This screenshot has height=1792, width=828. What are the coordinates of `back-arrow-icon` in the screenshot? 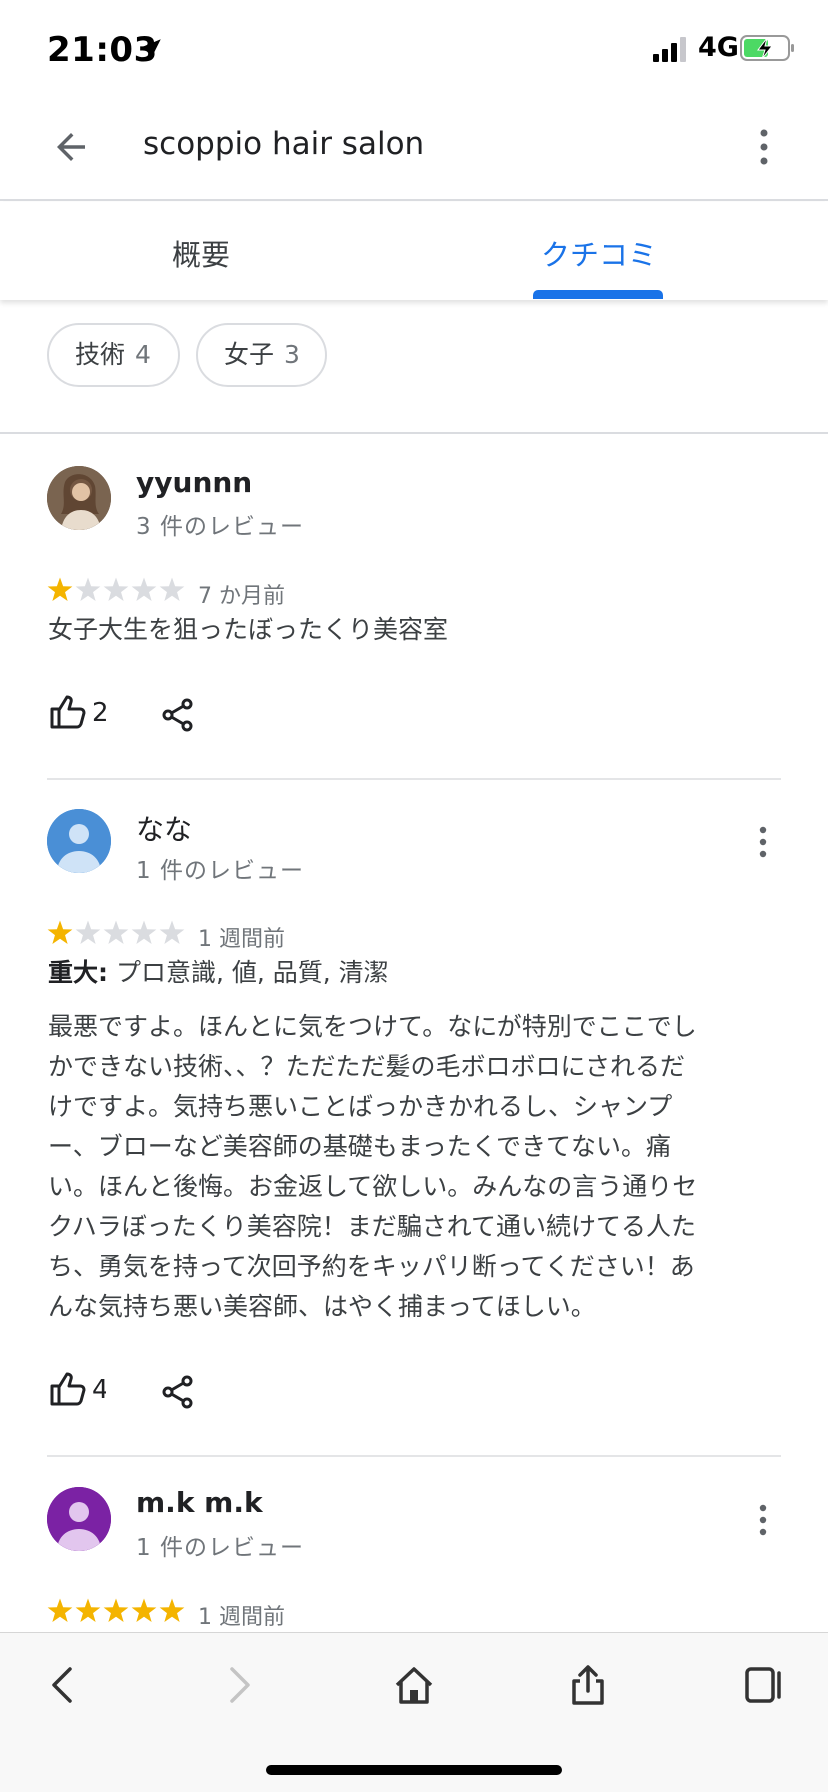 It's located at (71, 147).